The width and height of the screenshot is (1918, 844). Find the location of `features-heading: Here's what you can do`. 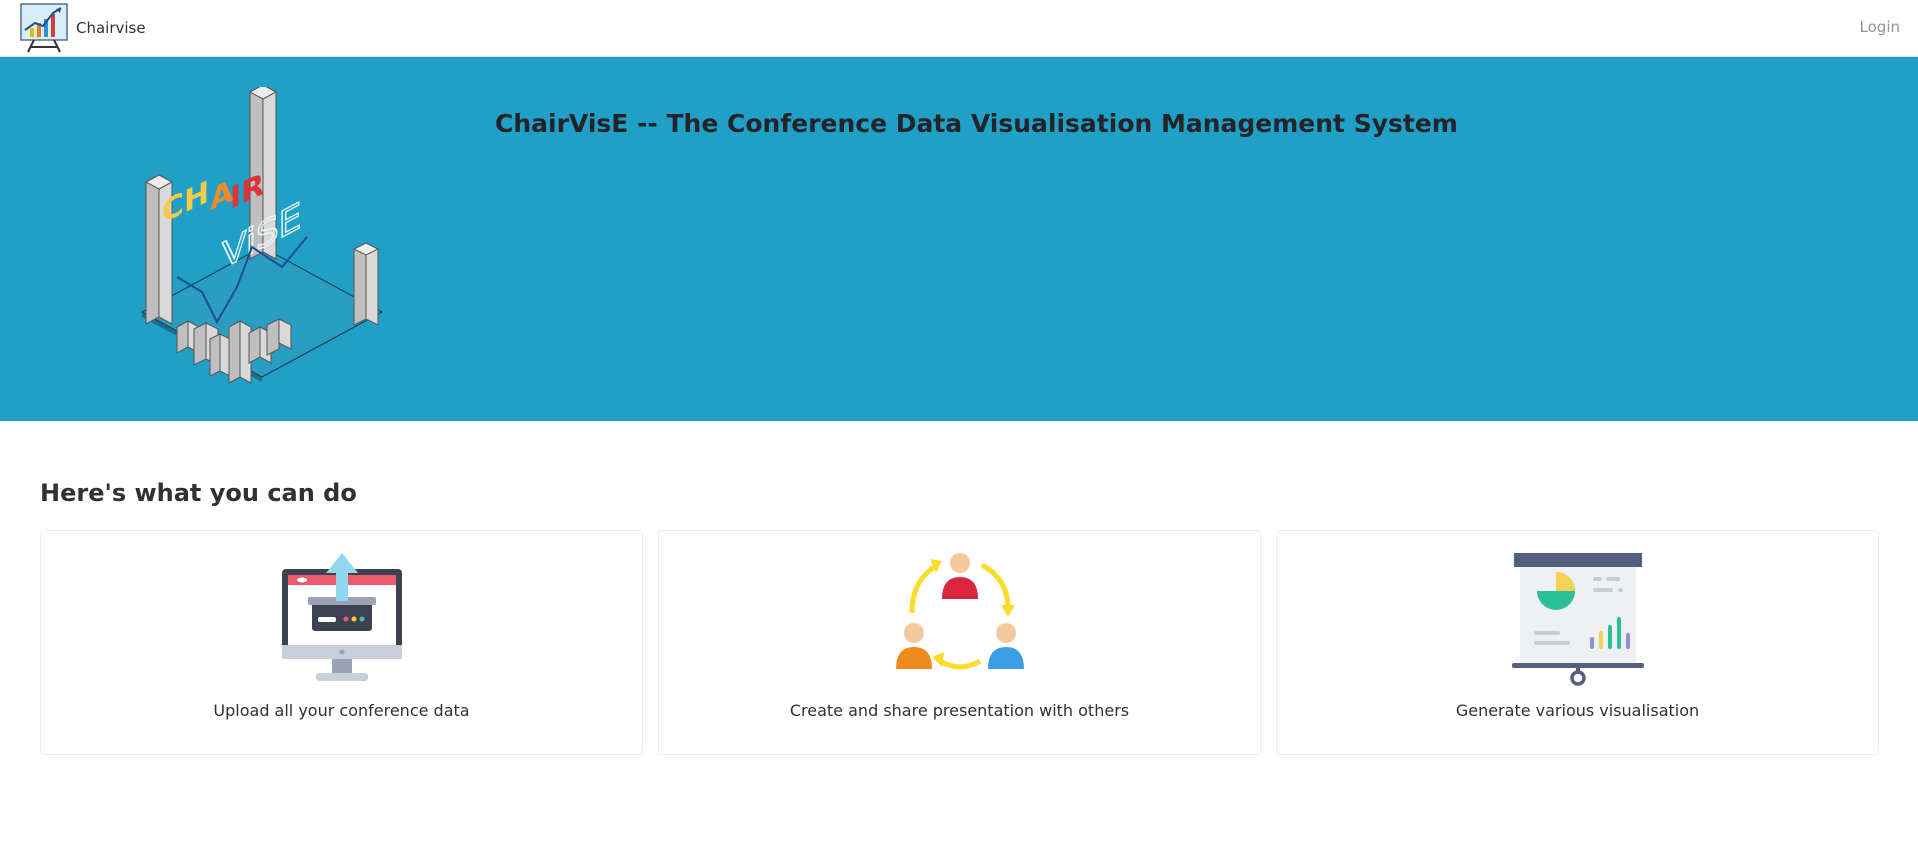

features-heading: Here's what you can do is located at coordinates (198, 493).